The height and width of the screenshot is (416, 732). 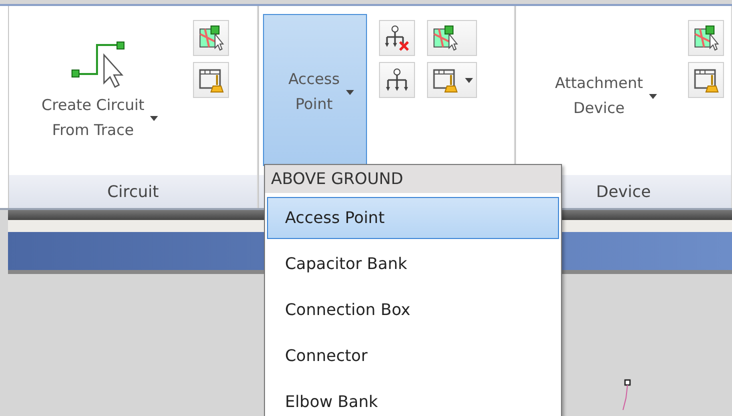 I want to click on menu-item: Elbow Bank, so click(x=413, y=398).